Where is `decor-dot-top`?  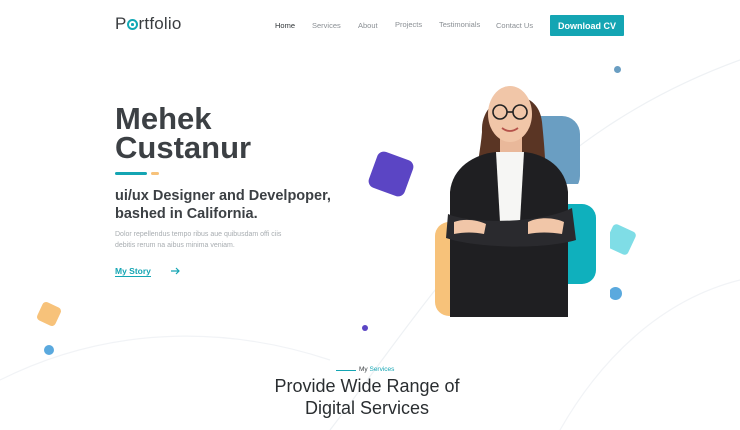
decor-dot-top is located at coordinates (617, 69).